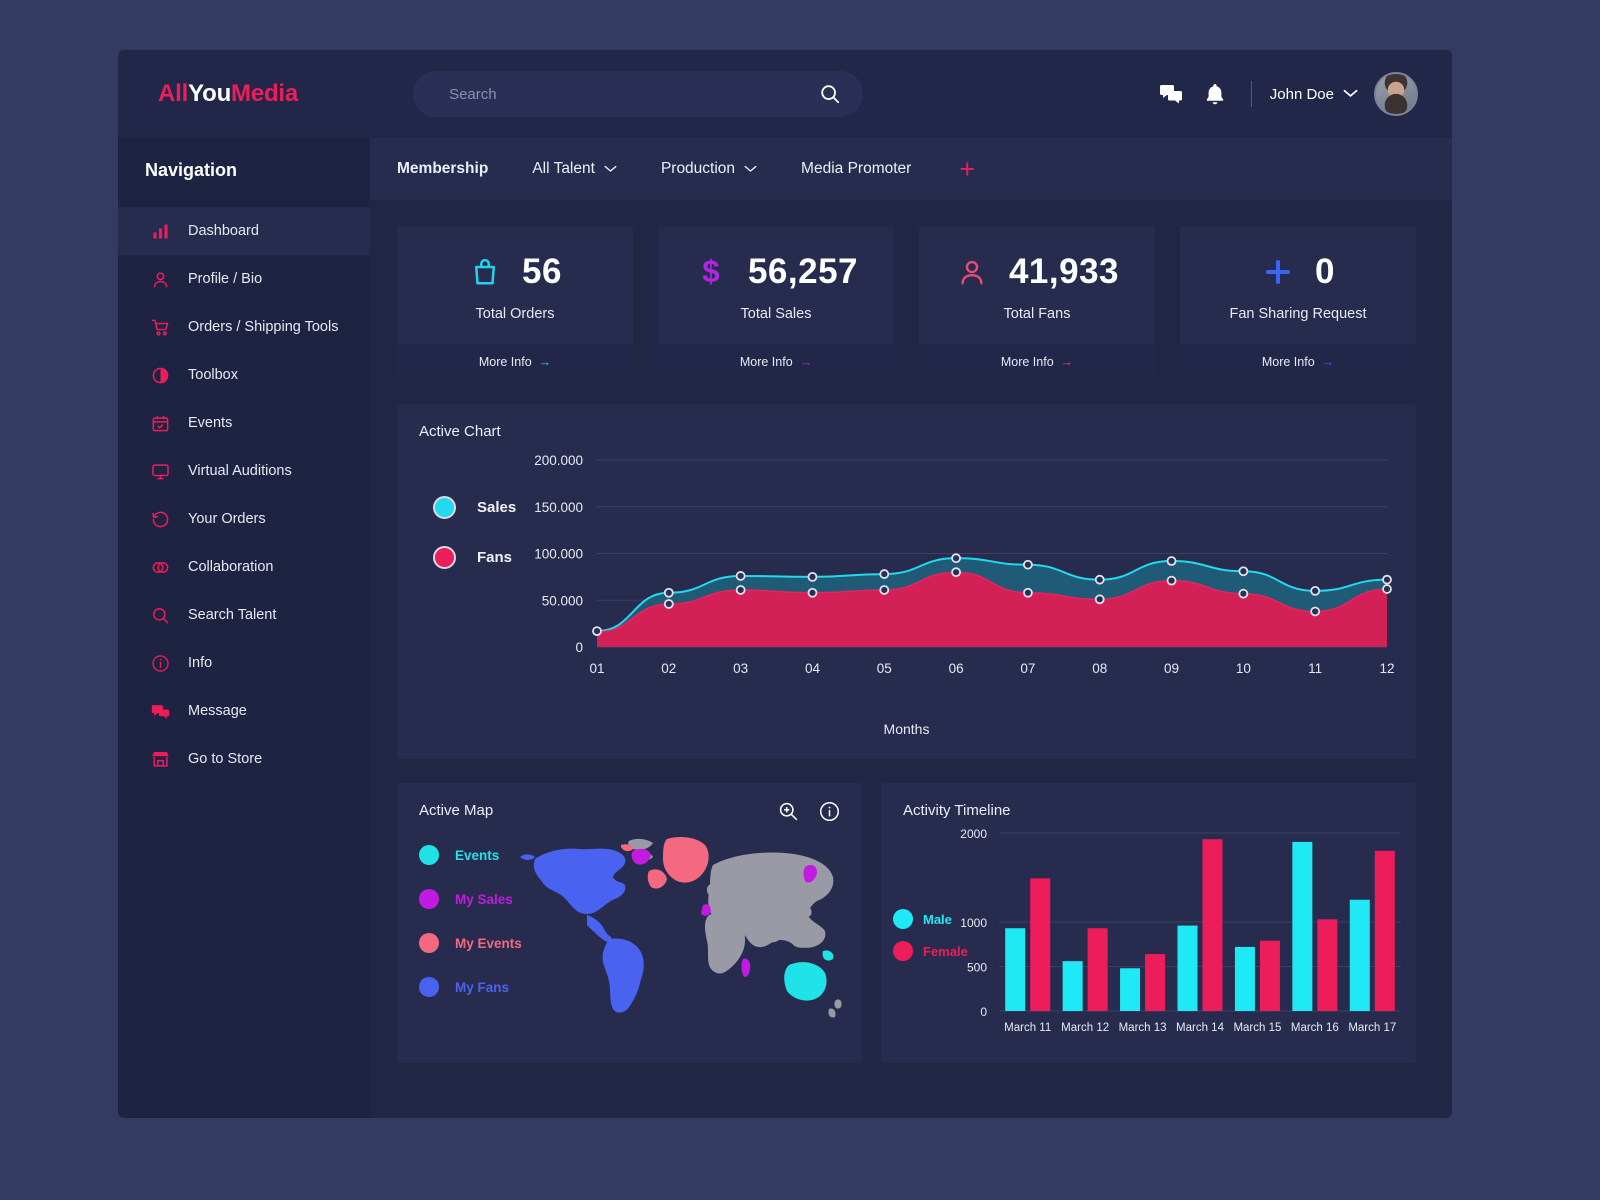 The image size is (1600, 1200). Describe the element at coordinates (429, 943) in the screenshot. I see `map-legend-dot` at that location.